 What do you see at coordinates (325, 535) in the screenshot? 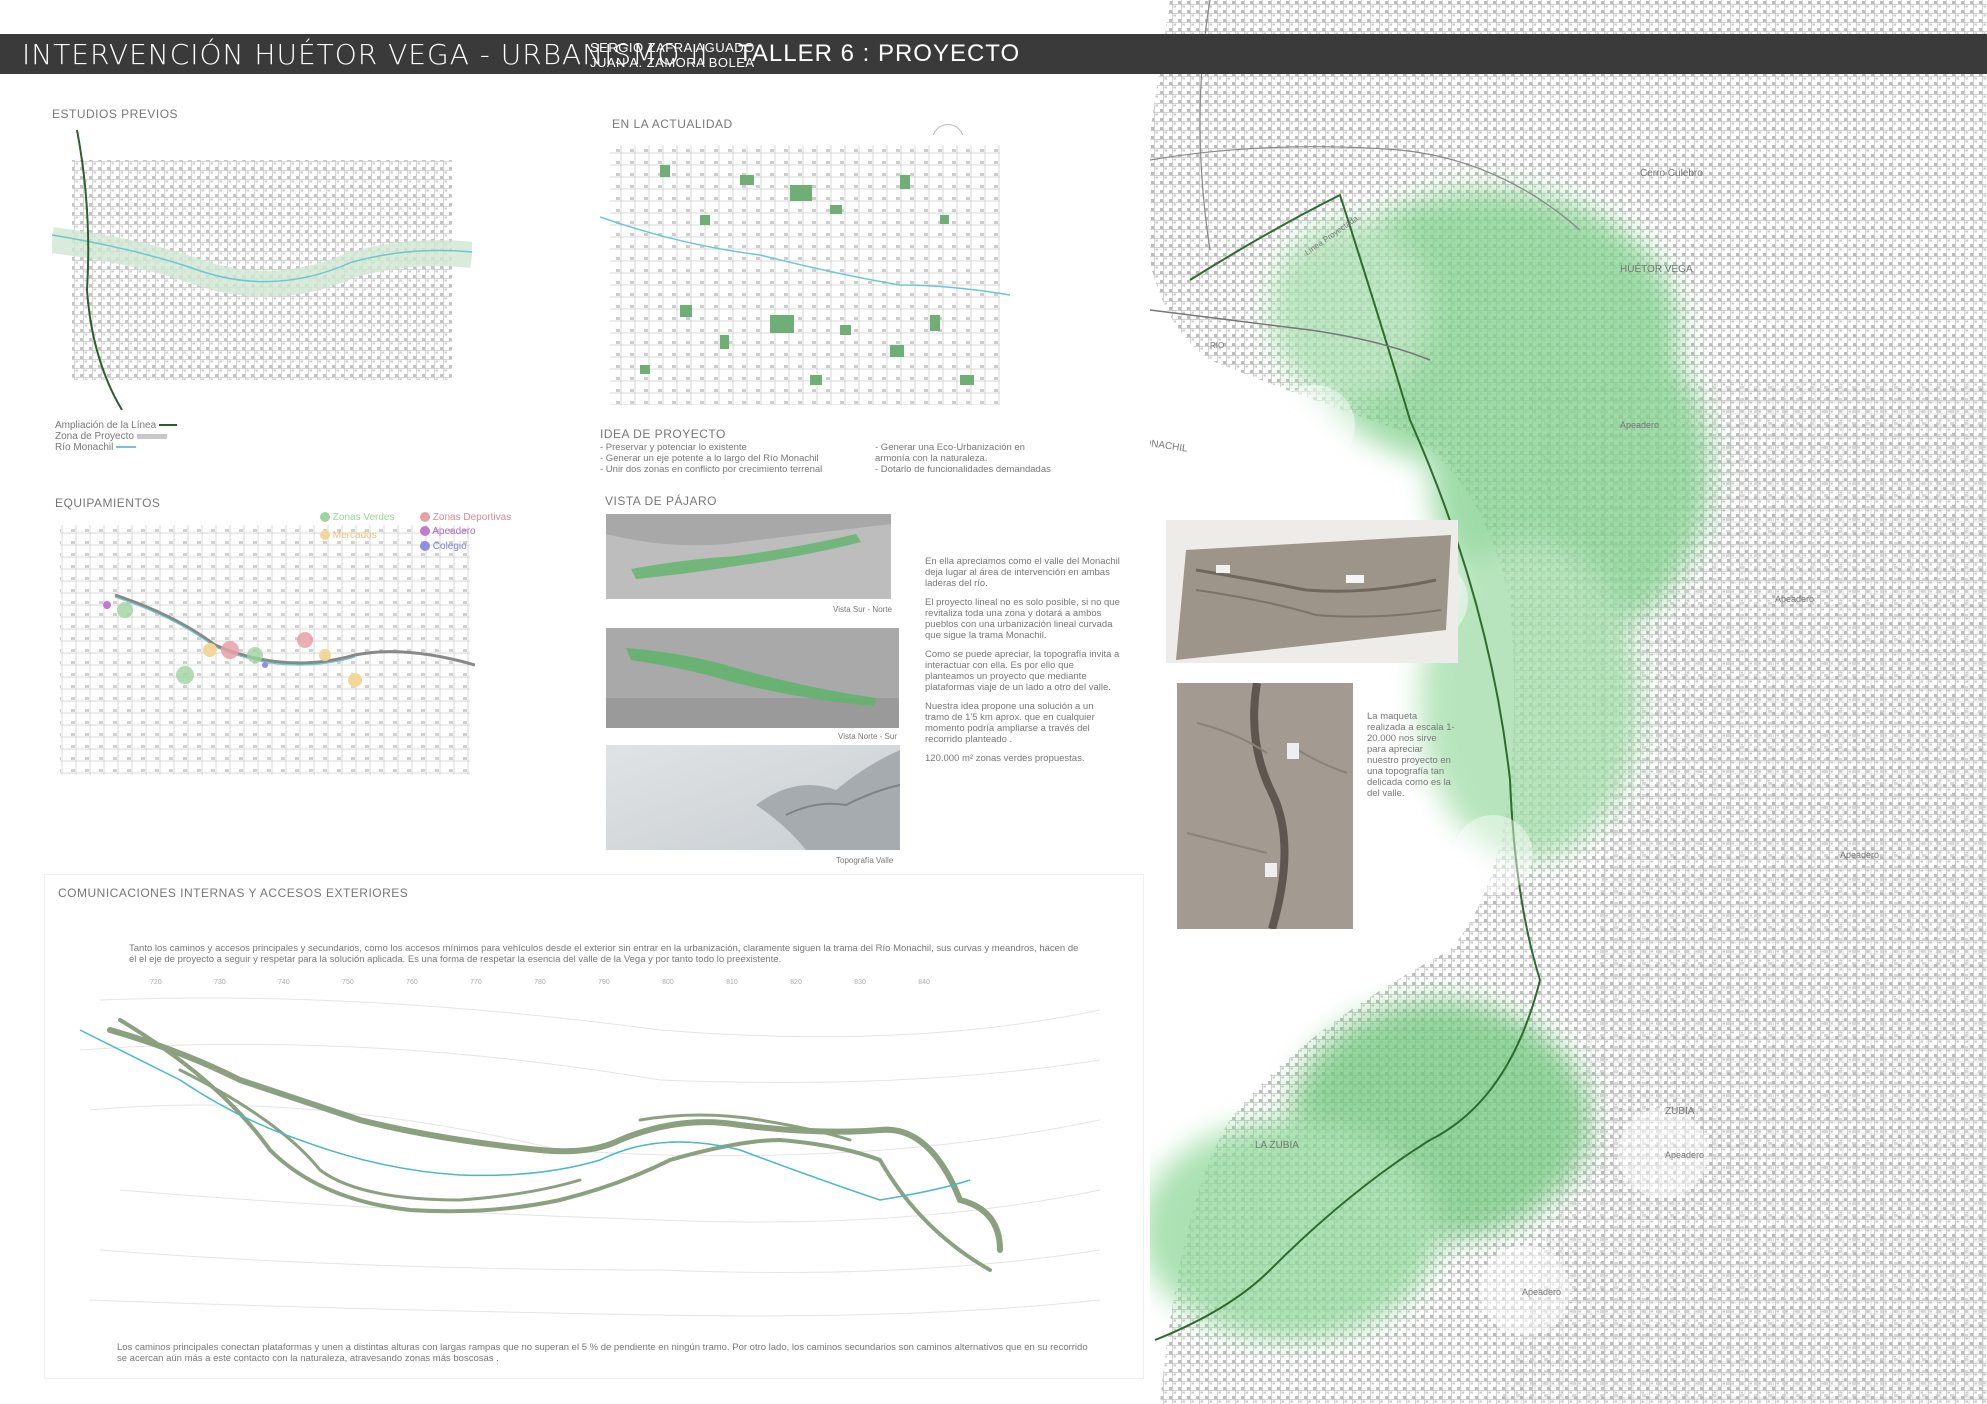
I see `legend-dot-mercados` at bounding box center [325, 535].